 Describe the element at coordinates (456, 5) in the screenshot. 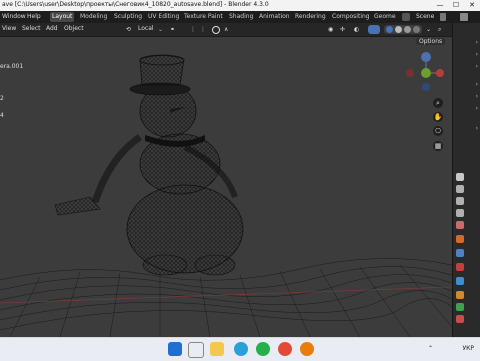

I see `maximize-button: ☐` at that location.